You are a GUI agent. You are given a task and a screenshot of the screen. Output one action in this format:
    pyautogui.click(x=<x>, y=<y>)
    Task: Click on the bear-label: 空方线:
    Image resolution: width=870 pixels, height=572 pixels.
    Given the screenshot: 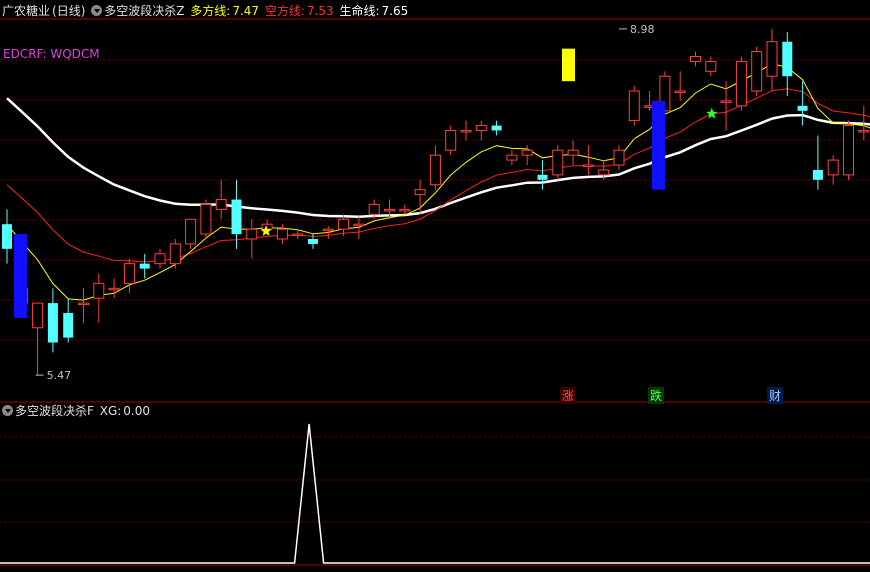 What is the action you would take?
    pyautogui.click(x=284, y=11)
    